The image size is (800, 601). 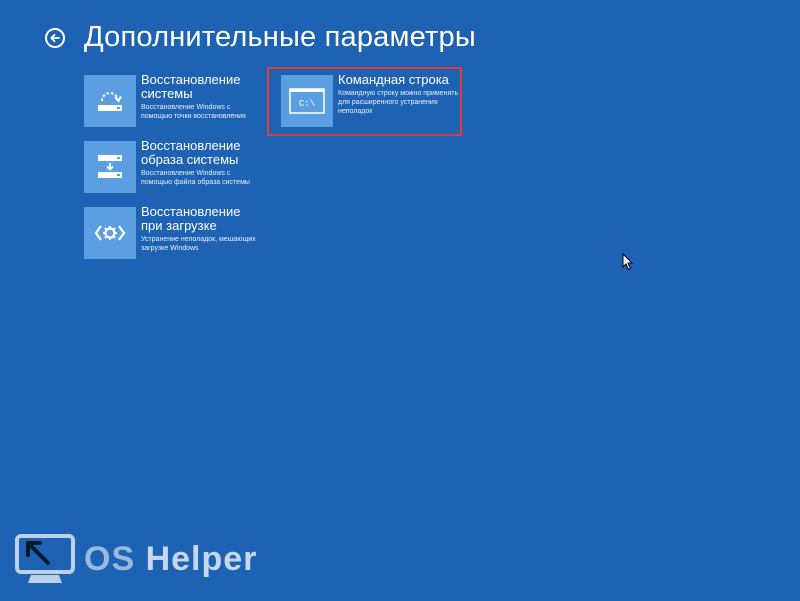 I want to click on back-arrow-icon, so click(x=55, y=38).